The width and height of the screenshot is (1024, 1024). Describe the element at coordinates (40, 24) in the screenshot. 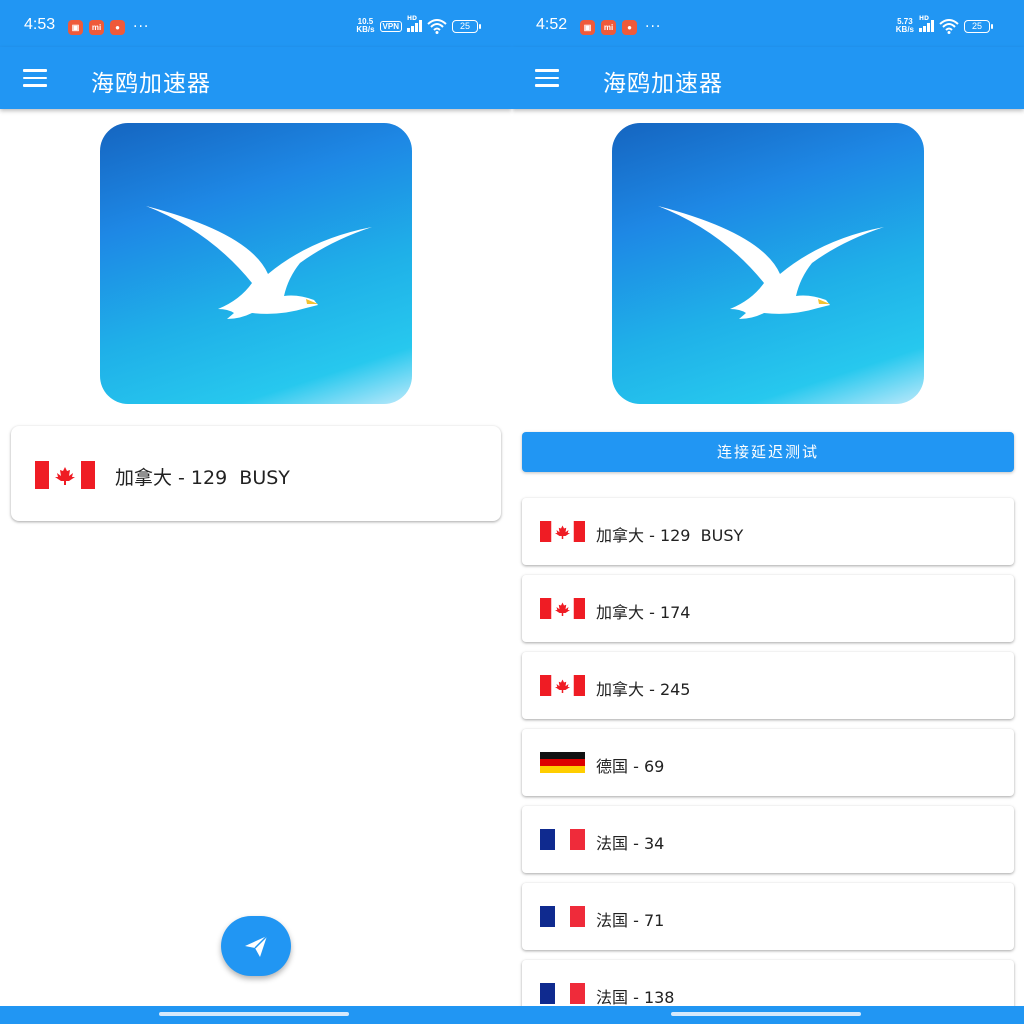

I see `status-time: 4:53` at that location.